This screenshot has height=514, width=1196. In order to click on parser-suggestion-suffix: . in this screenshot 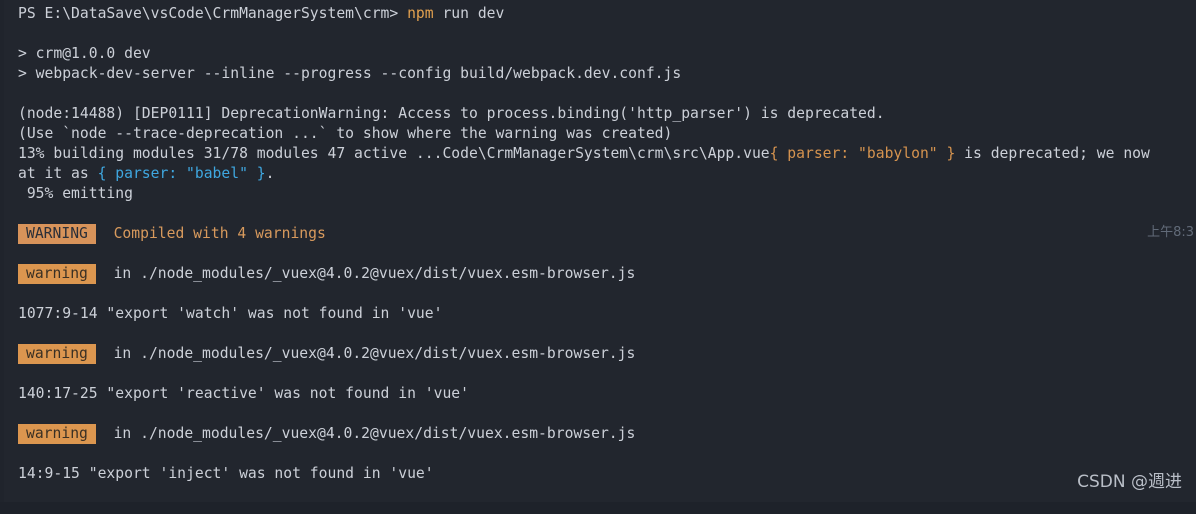, I will do `click(270, 173)`.